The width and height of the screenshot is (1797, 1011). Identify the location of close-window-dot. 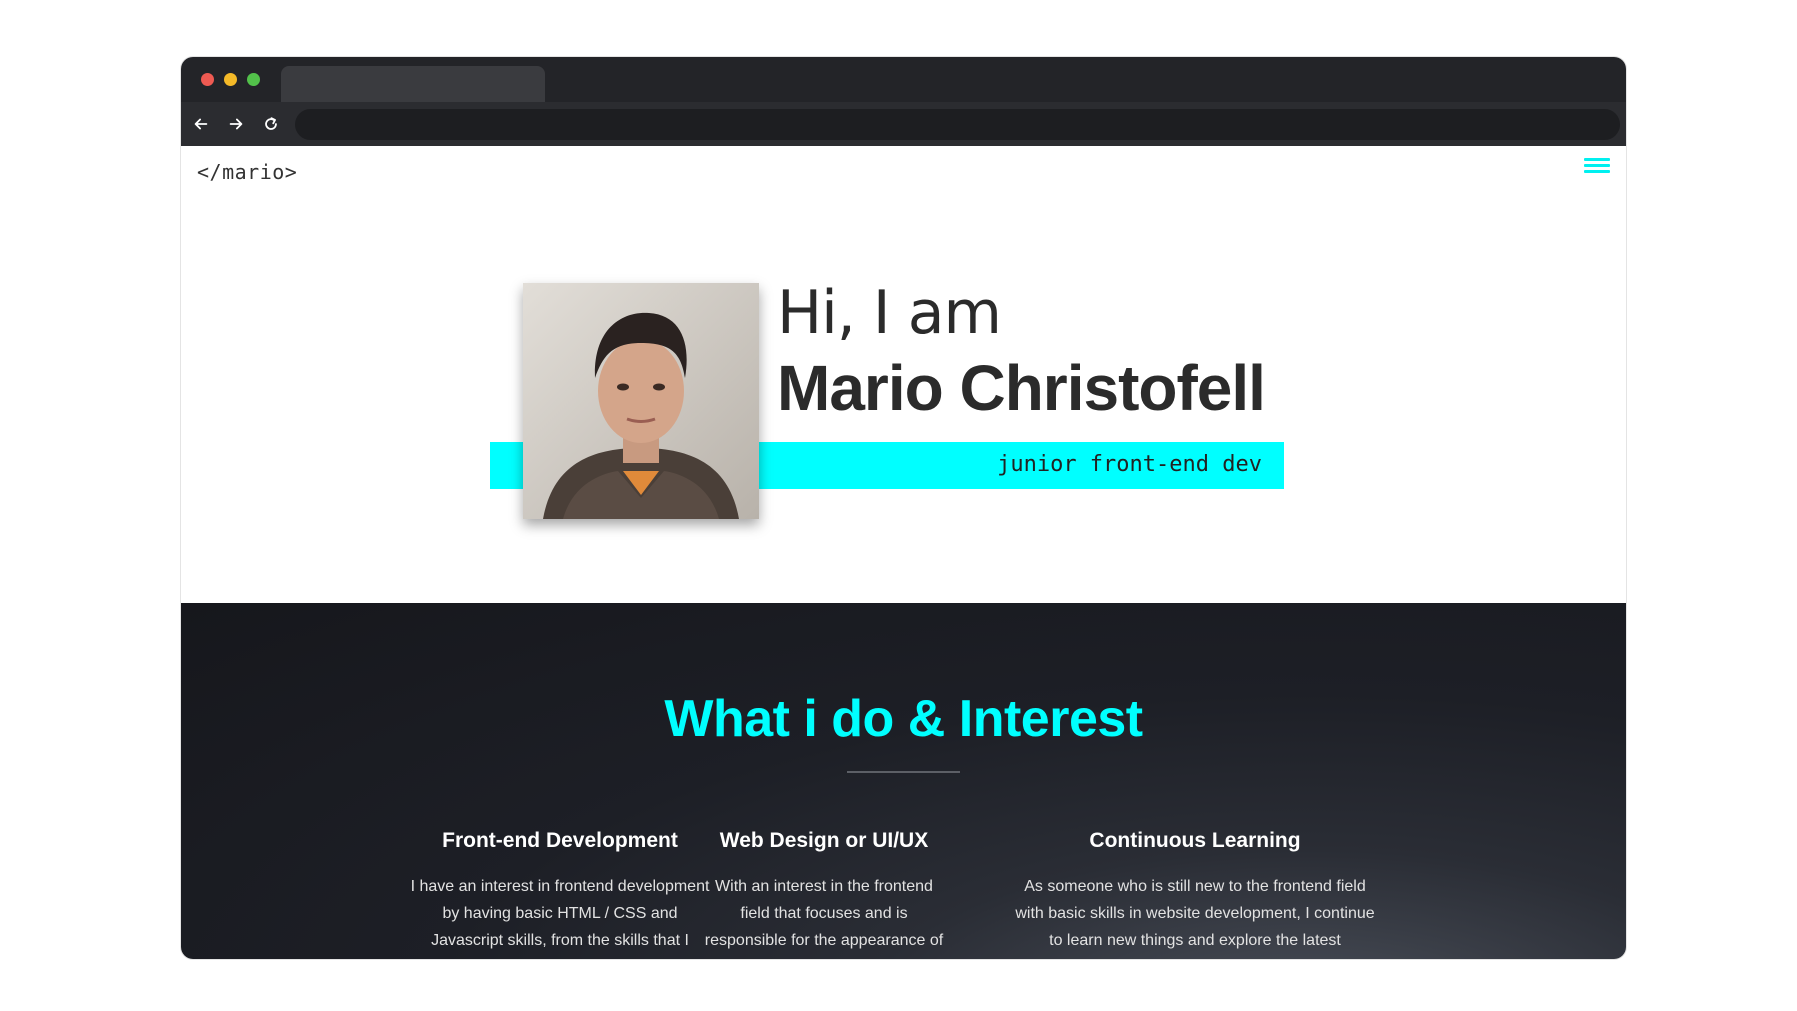
(207, 79).